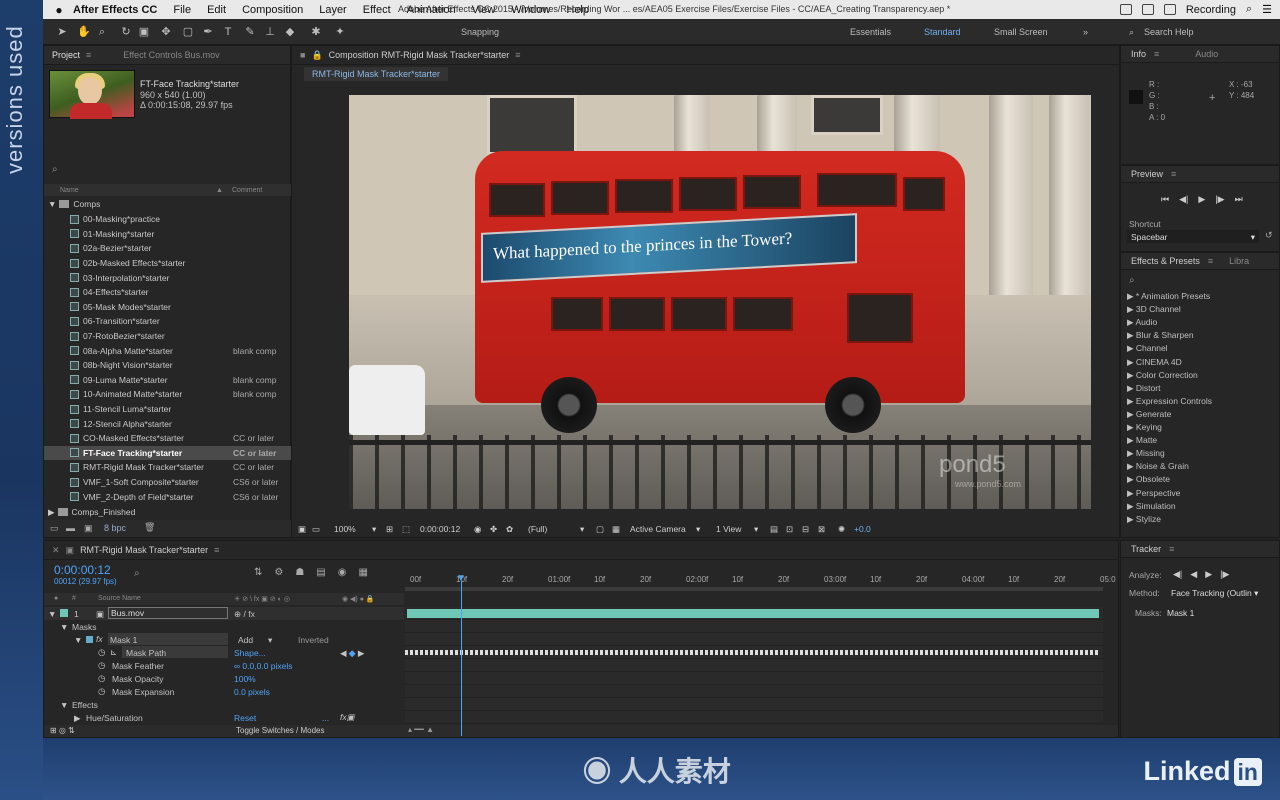 This screenshot has height=800, width=1280. What do you see at coordinates (753, 613) in the screenshot?
I see `layer-duration-bar` at bounding box center [753, 613].